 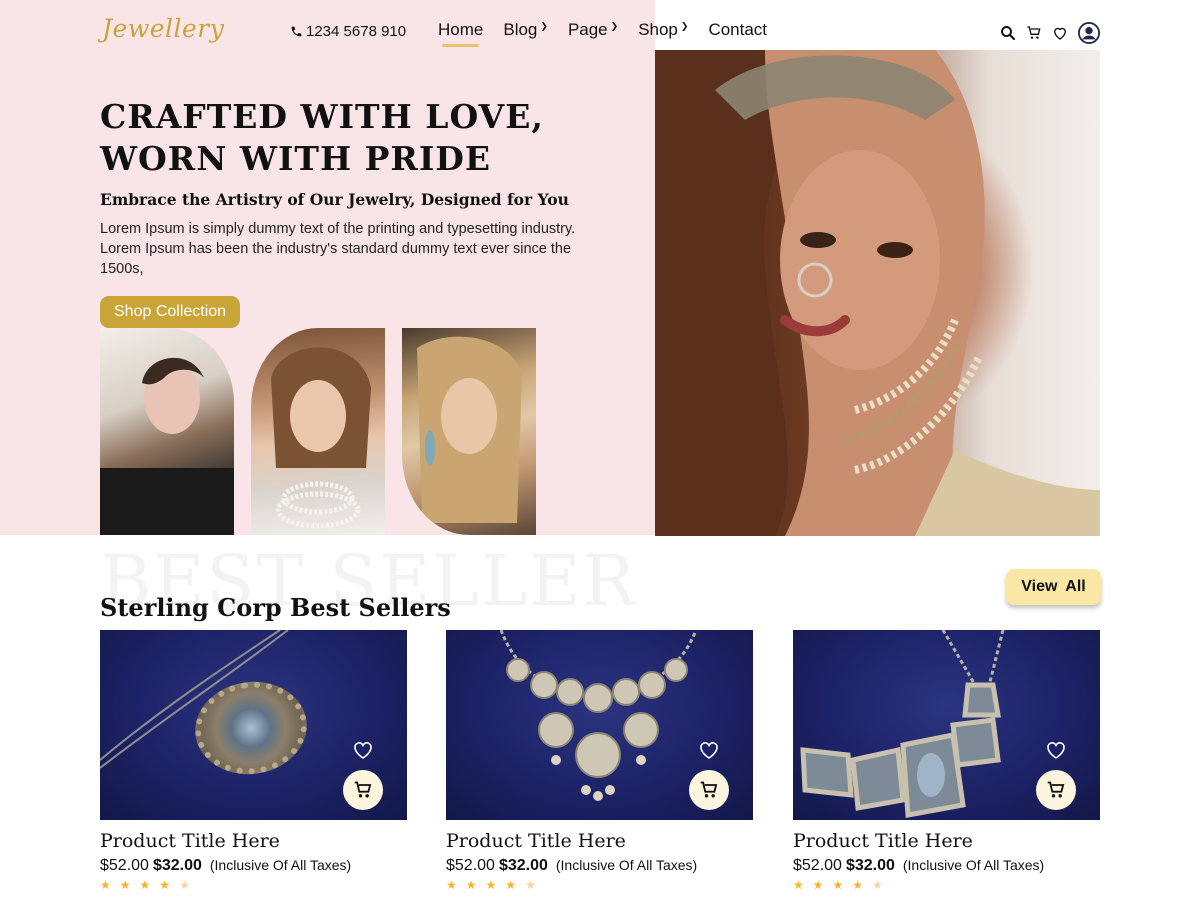 I want to click on nav-home: Home, so click(x=461, y=33).